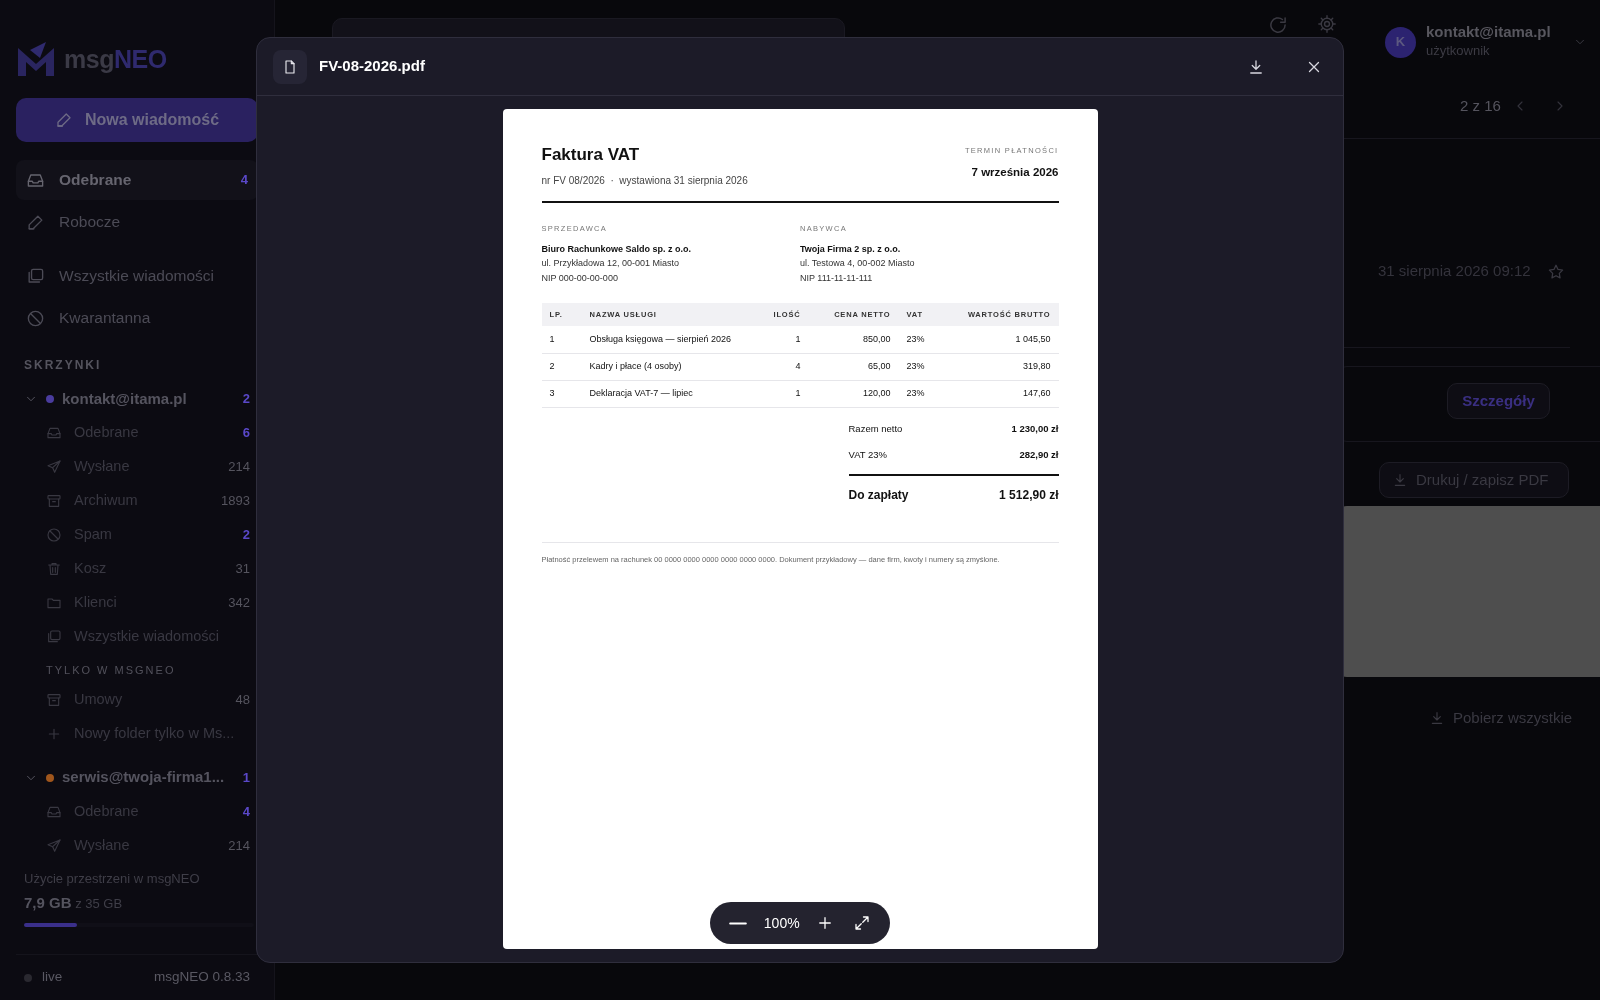 The width and height of the screenshot is (1600, 1000). What do you see at coordinates (878, 496) in the screenshot?
I see `total-label: Do zapłaty` at bounding box center [878, 496].